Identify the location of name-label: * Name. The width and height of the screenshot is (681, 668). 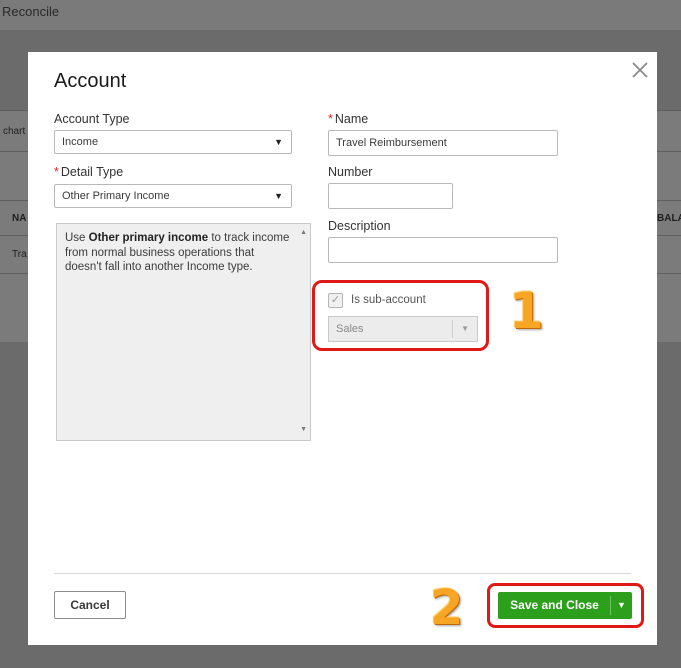
(348, 119).